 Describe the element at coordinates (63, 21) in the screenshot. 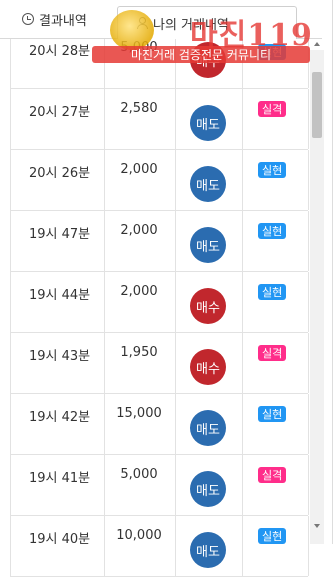

I see `tab-results-label: 결과내역` at that location.